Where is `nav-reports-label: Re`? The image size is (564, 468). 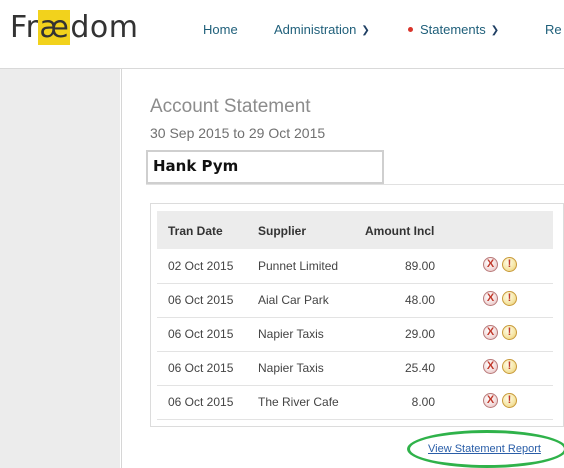 nav-reports-label: Re is located at coordinates (553, 29).